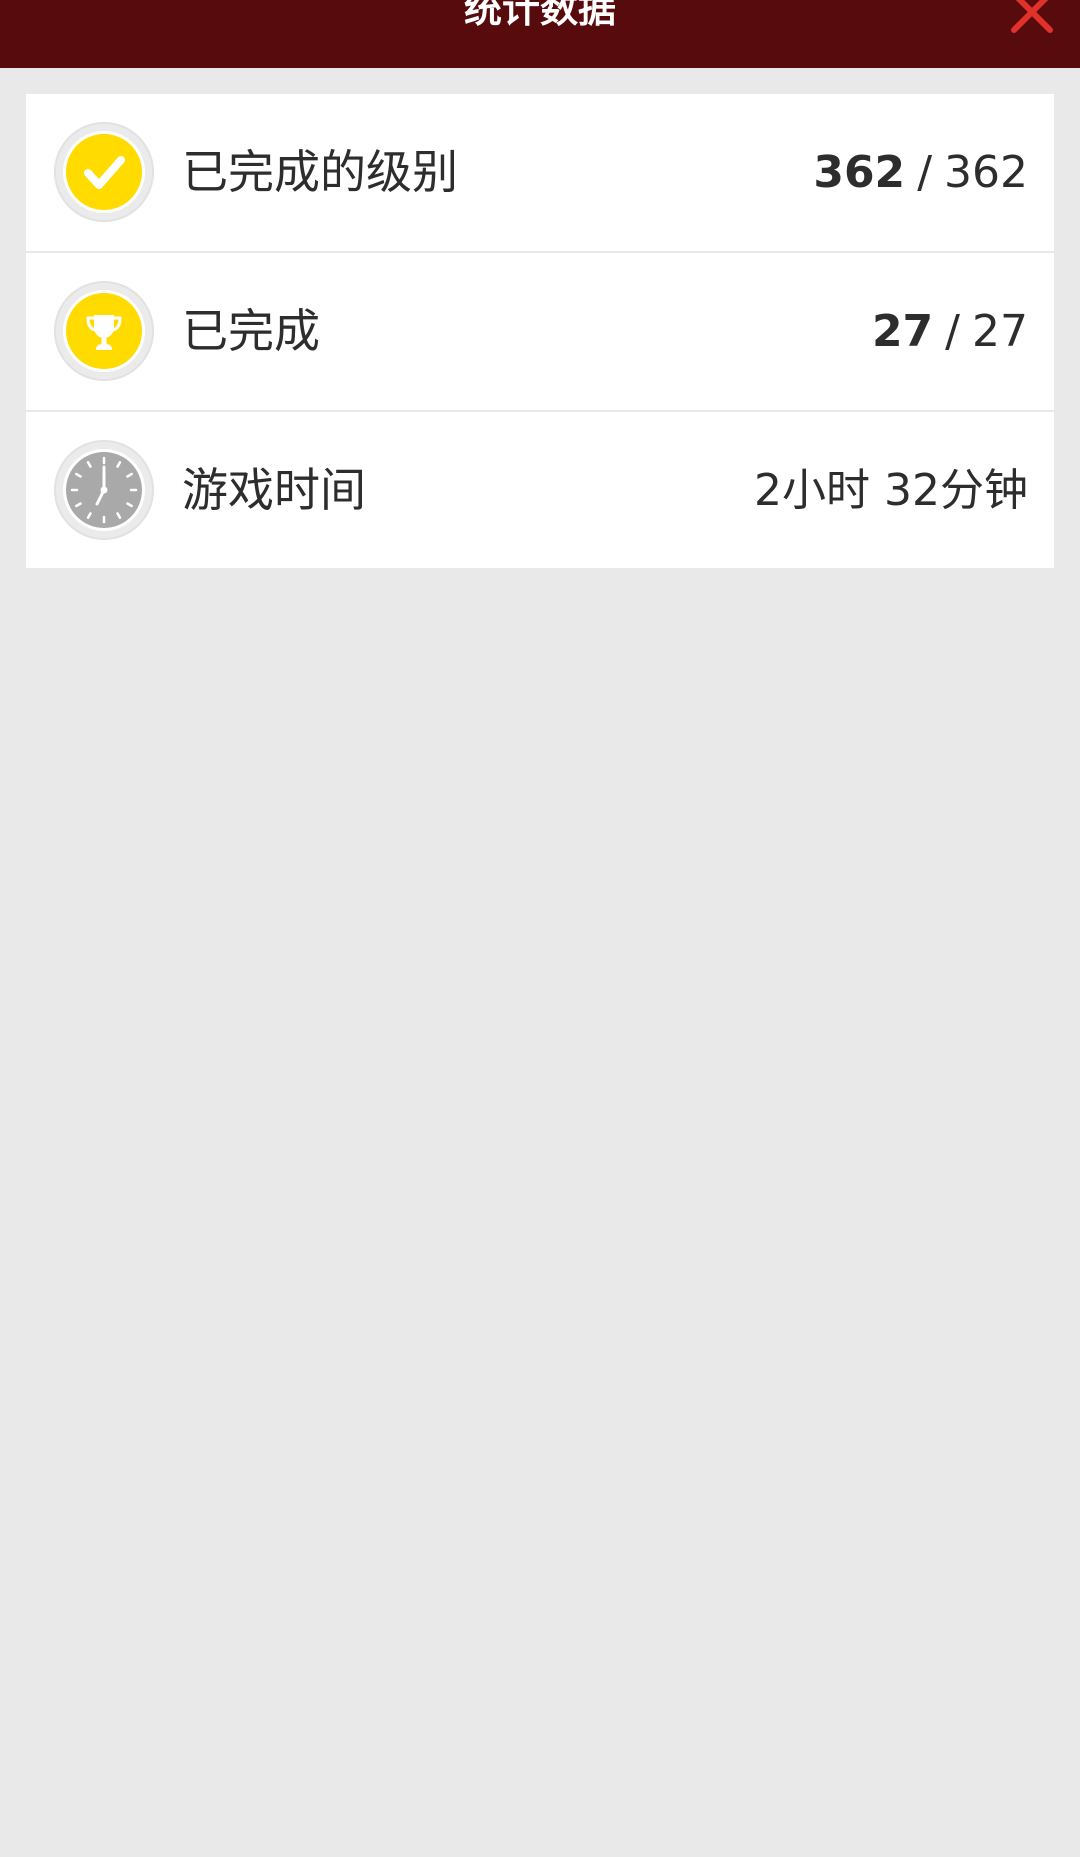 The width and height of the screenshot is (1080, 1857). I want to click on stat-label: 游戏时间, so click(274, 490).